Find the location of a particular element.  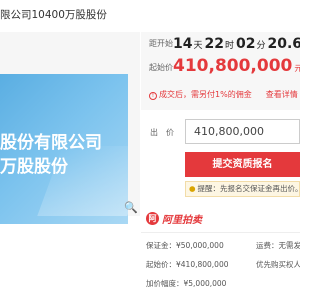

banner-text-line1: 股份有限公司 is located at coordinates (51, 143).